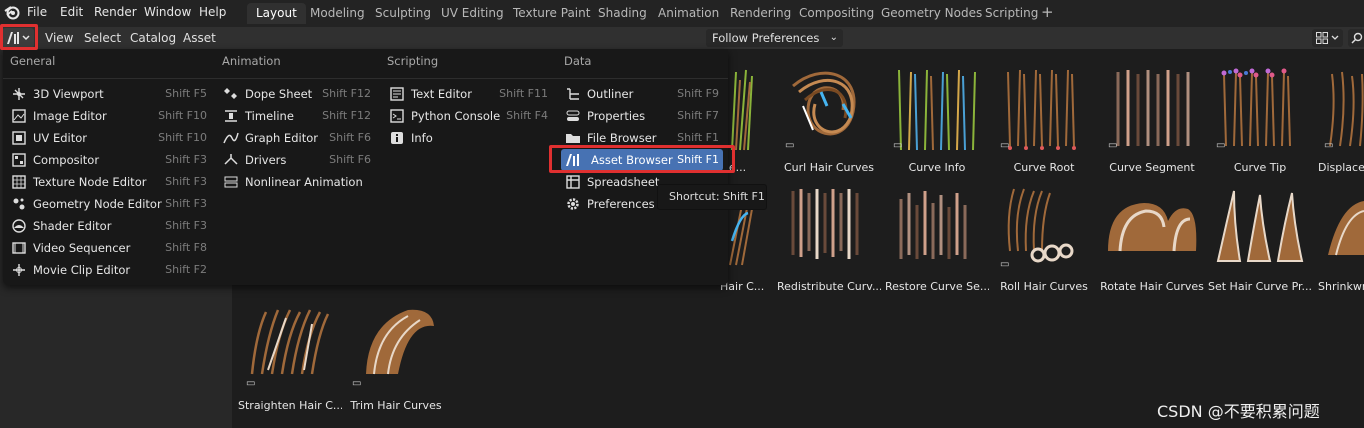  I want to click on watermark: CSDN @不要积累问题, so click(1238, 411).